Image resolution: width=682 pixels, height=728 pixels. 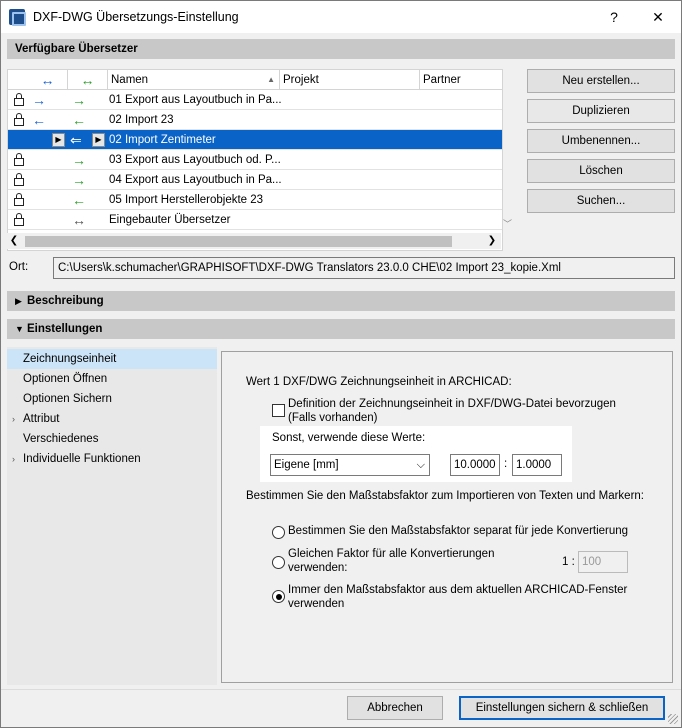 What do you see at coordinates (601, 111) in the screenshot?
I see `duplicate-button: Duplizieren` at bounding box center [601, 111].